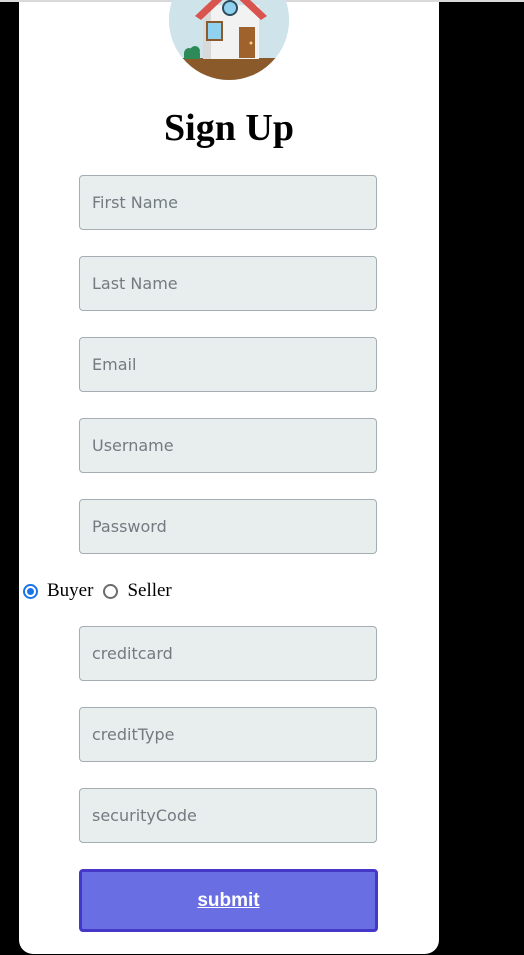 This screenshot has width=524, height=955. What do you see at coordinates (228, 734) in the screenshot?
I see `credit-type-input` at bounding box center [228, 734].